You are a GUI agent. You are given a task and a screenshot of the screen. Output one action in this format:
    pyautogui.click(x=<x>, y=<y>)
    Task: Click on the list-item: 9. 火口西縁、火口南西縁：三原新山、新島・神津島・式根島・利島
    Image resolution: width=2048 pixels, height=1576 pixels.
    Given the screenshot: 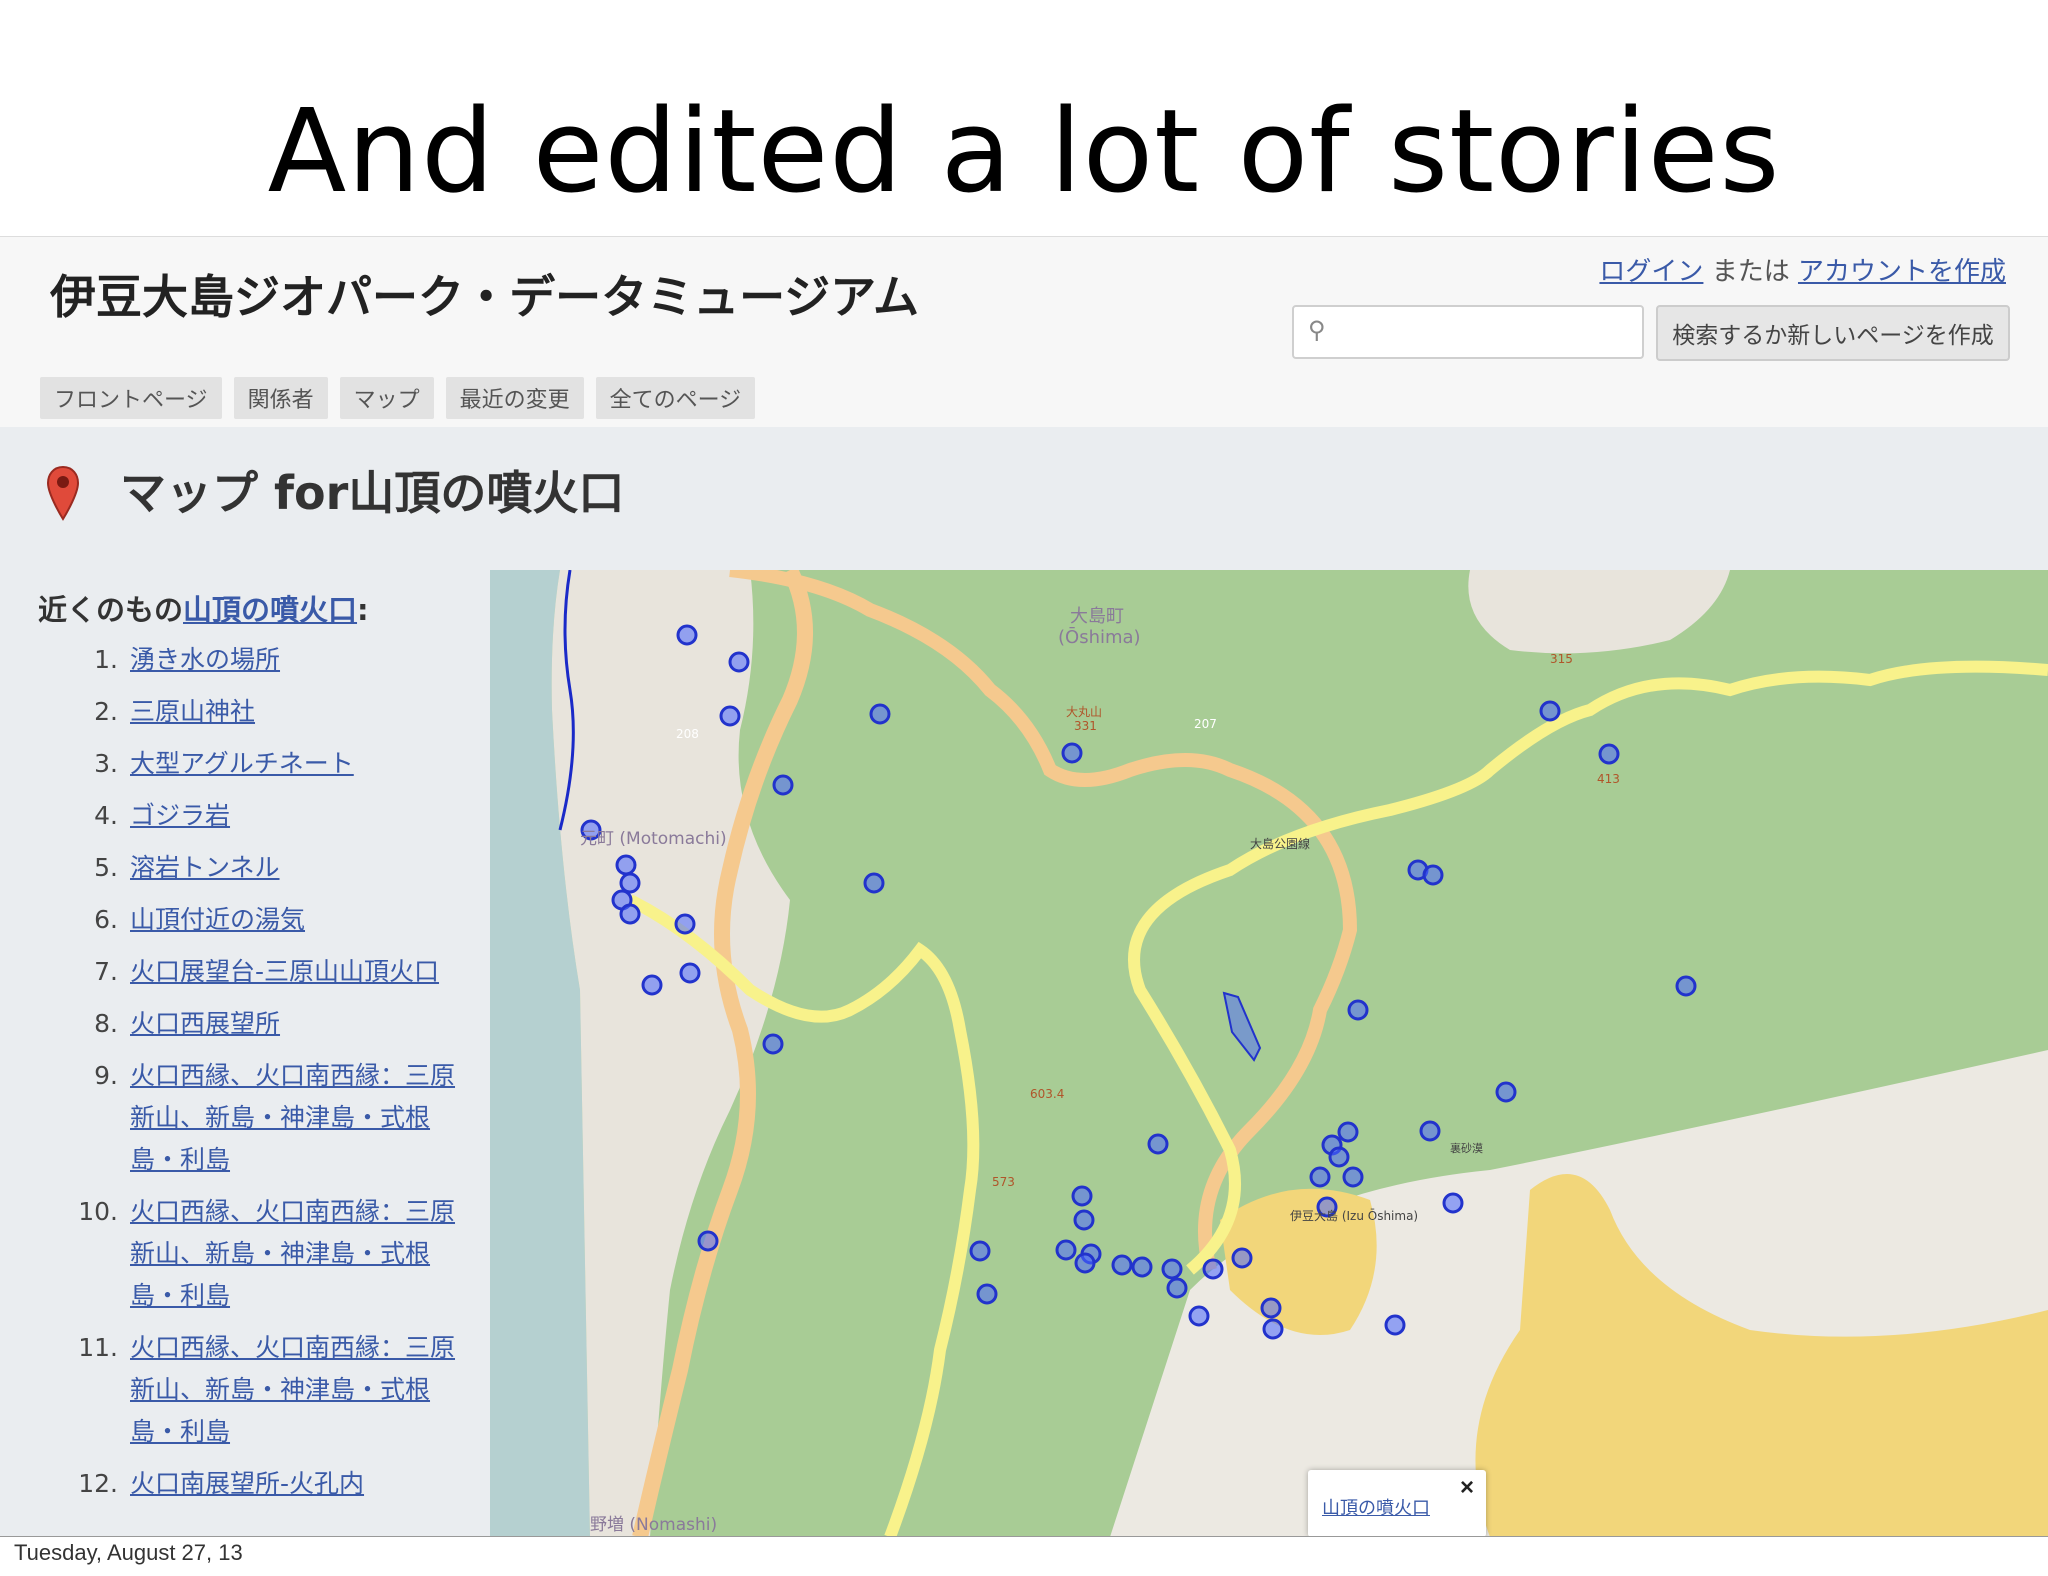 What is the action you would take?
    pyautogui.click(x=248, y=1118)
    